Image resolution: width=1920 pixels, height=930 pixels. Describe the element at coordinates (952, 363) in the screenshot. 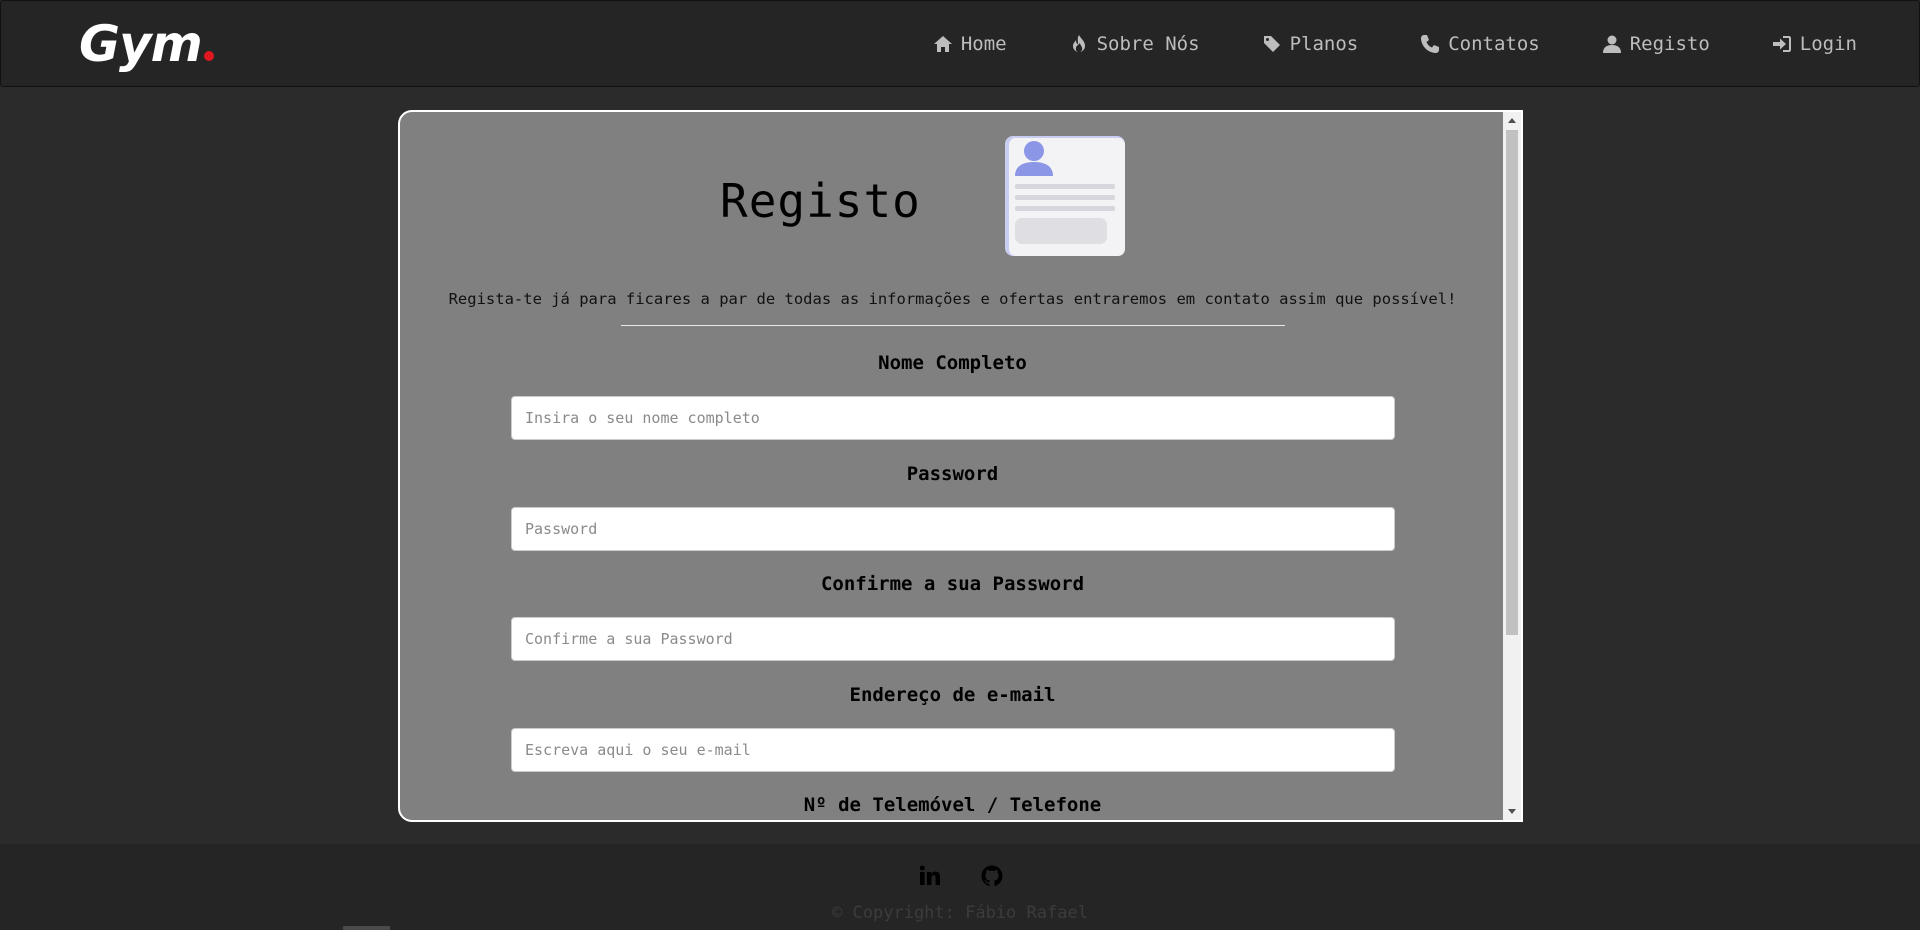

I see `label-full-name: Nome Completo` at that location.